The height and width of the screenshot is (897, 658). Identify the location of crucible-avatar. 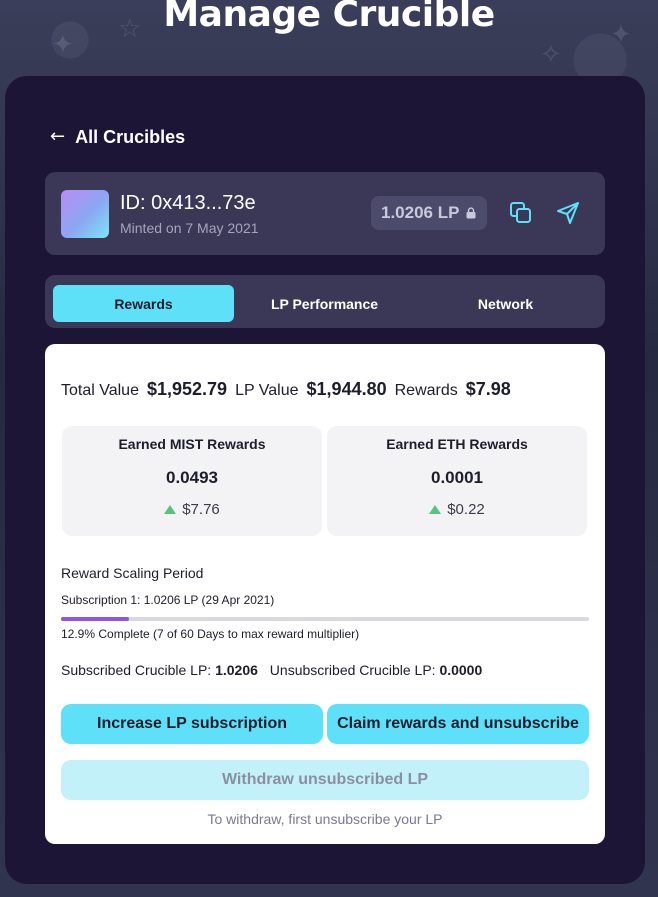
(85, 214).